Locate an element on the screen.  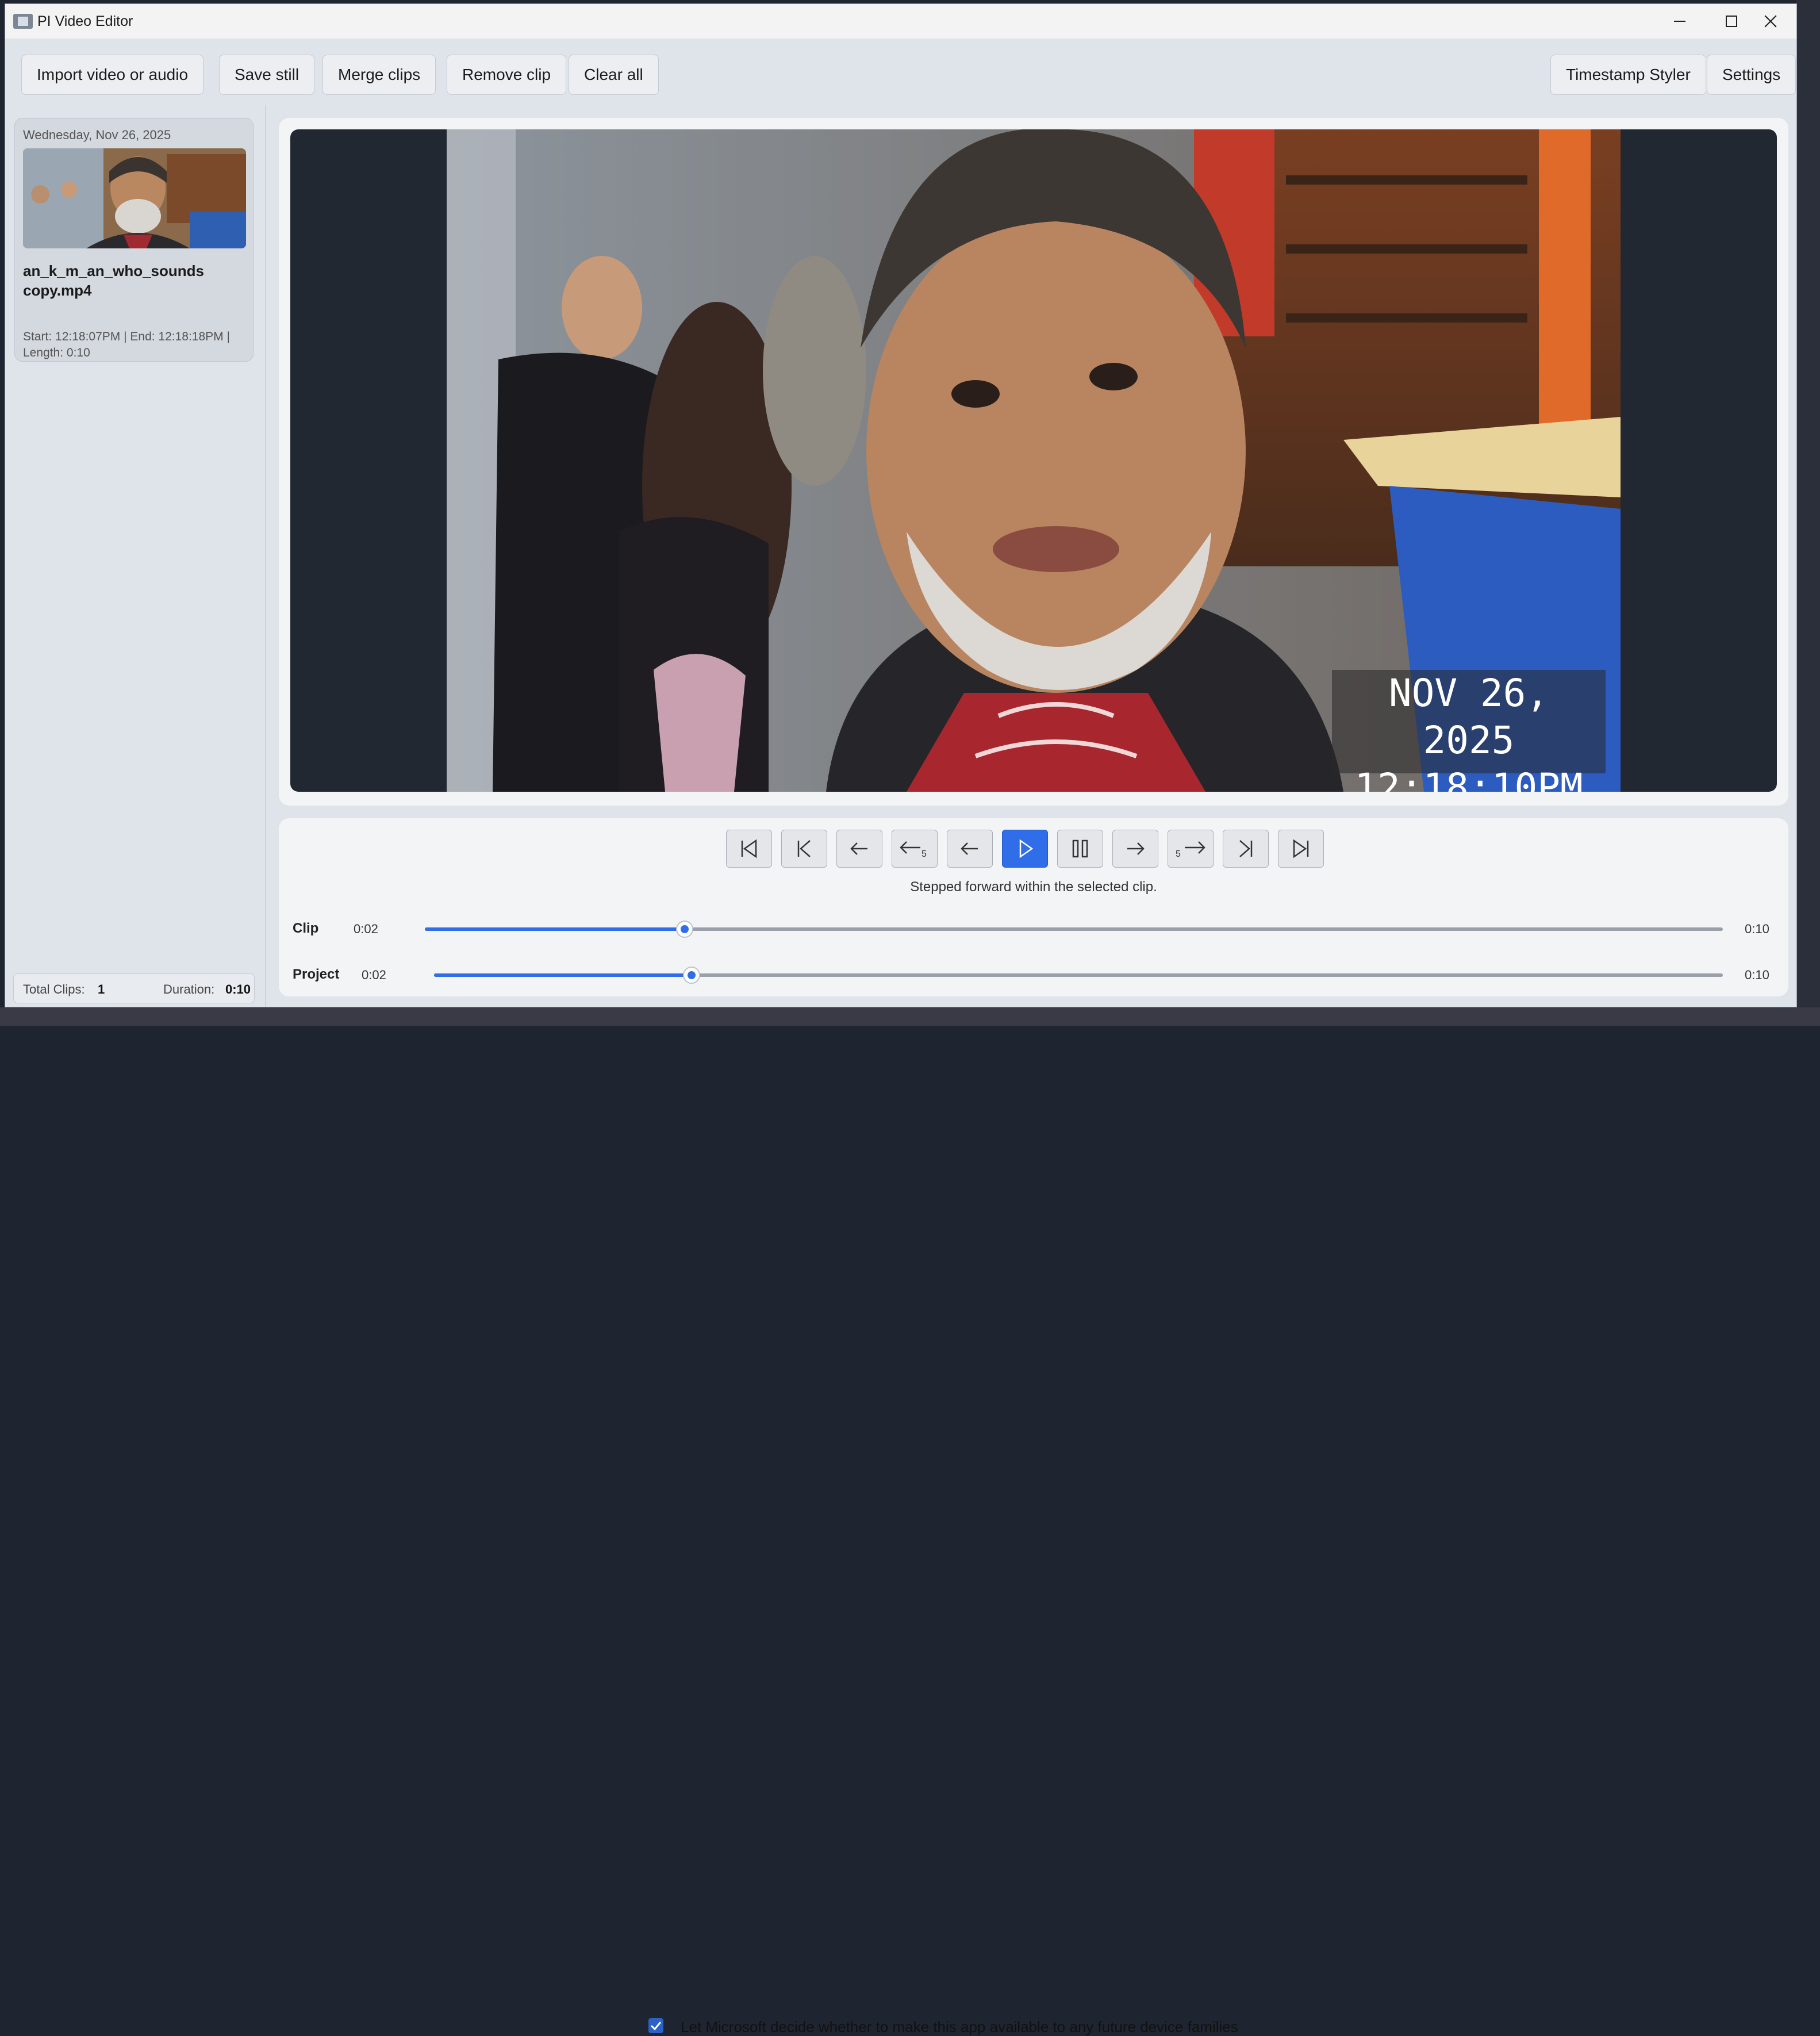
window-title: PI Video Editor is located at coordinates (85, 21).